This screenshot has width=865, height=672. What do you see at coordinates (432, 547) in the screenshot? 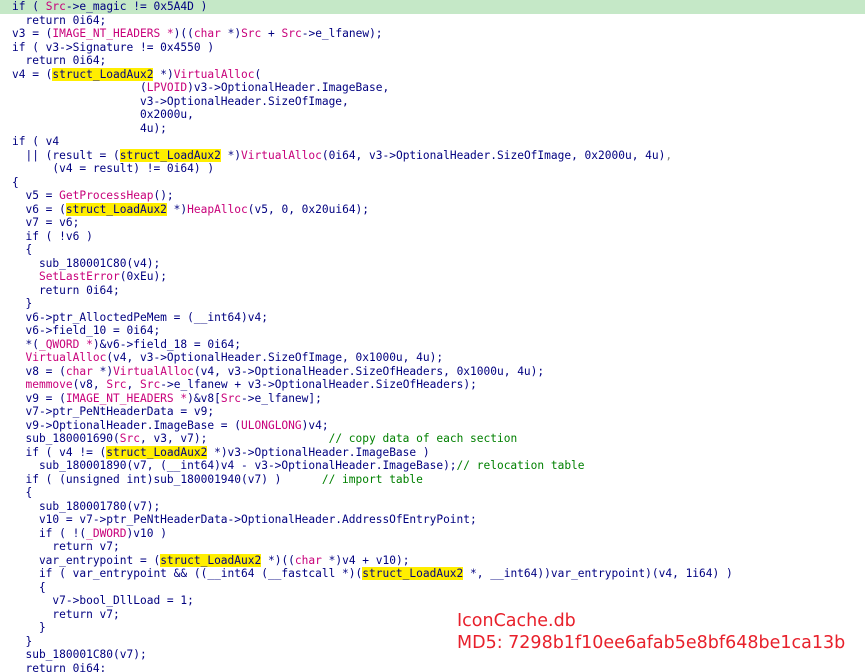
I see `code-line: return v7;` at bounding box center [432, 547].